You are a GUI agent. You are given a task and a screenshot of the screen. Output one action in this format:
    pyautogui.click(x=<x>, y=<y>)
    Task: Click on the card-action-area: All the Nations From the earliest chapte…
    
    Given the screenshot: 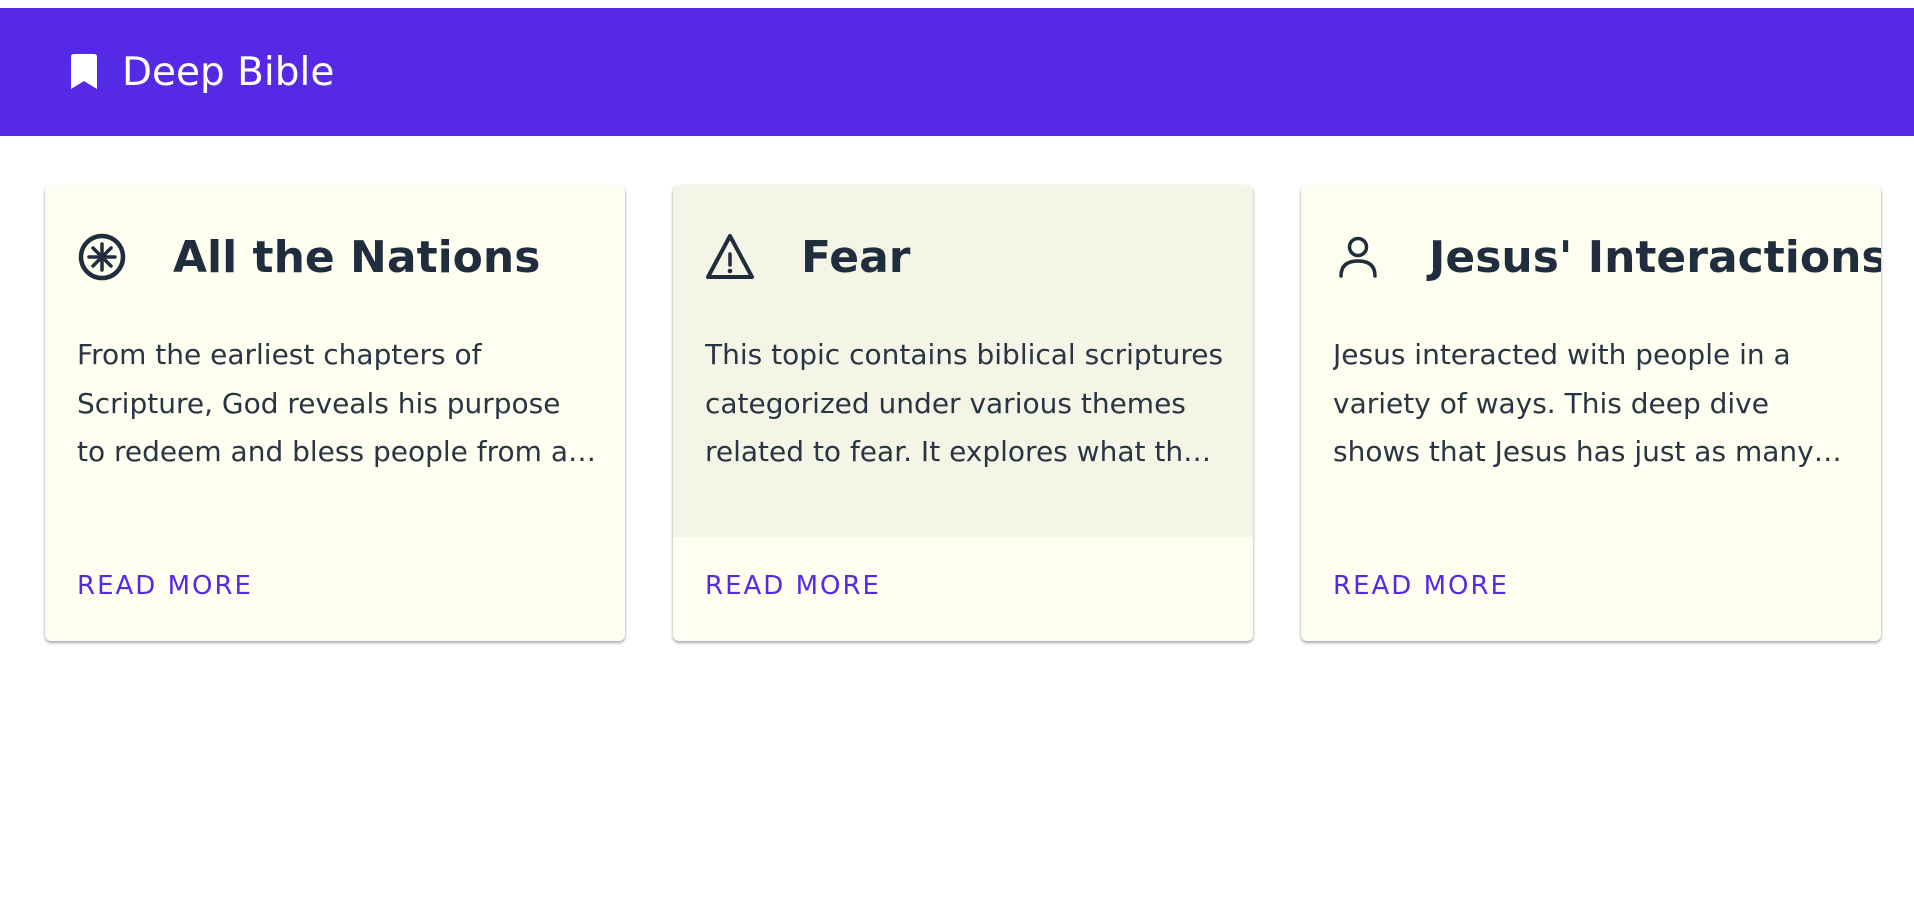 What is the action you would take?
    pyautogui.click(x=335, y=361)
    